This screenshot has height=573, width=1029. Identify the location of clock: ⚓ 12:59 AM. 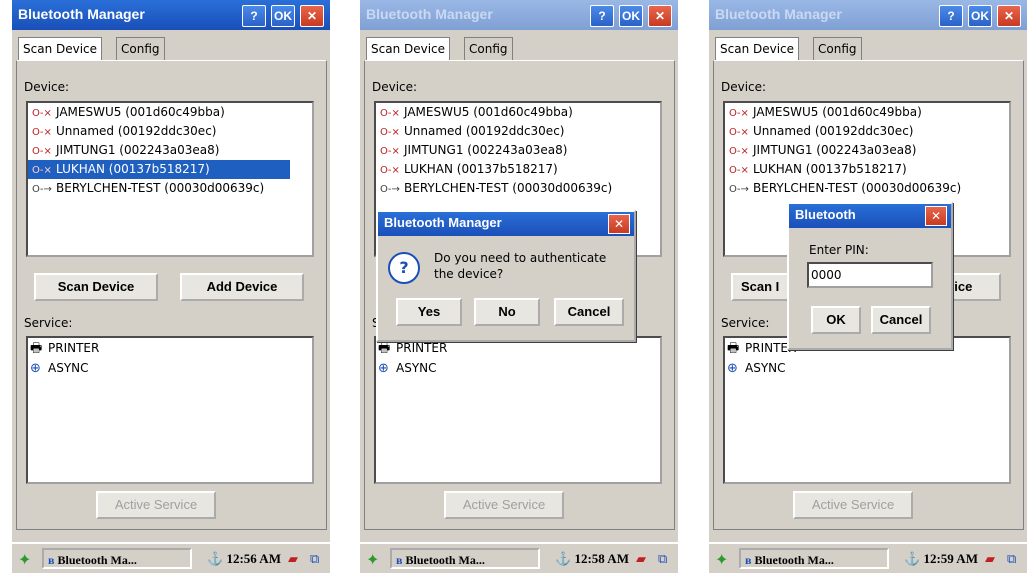
(941, 559).